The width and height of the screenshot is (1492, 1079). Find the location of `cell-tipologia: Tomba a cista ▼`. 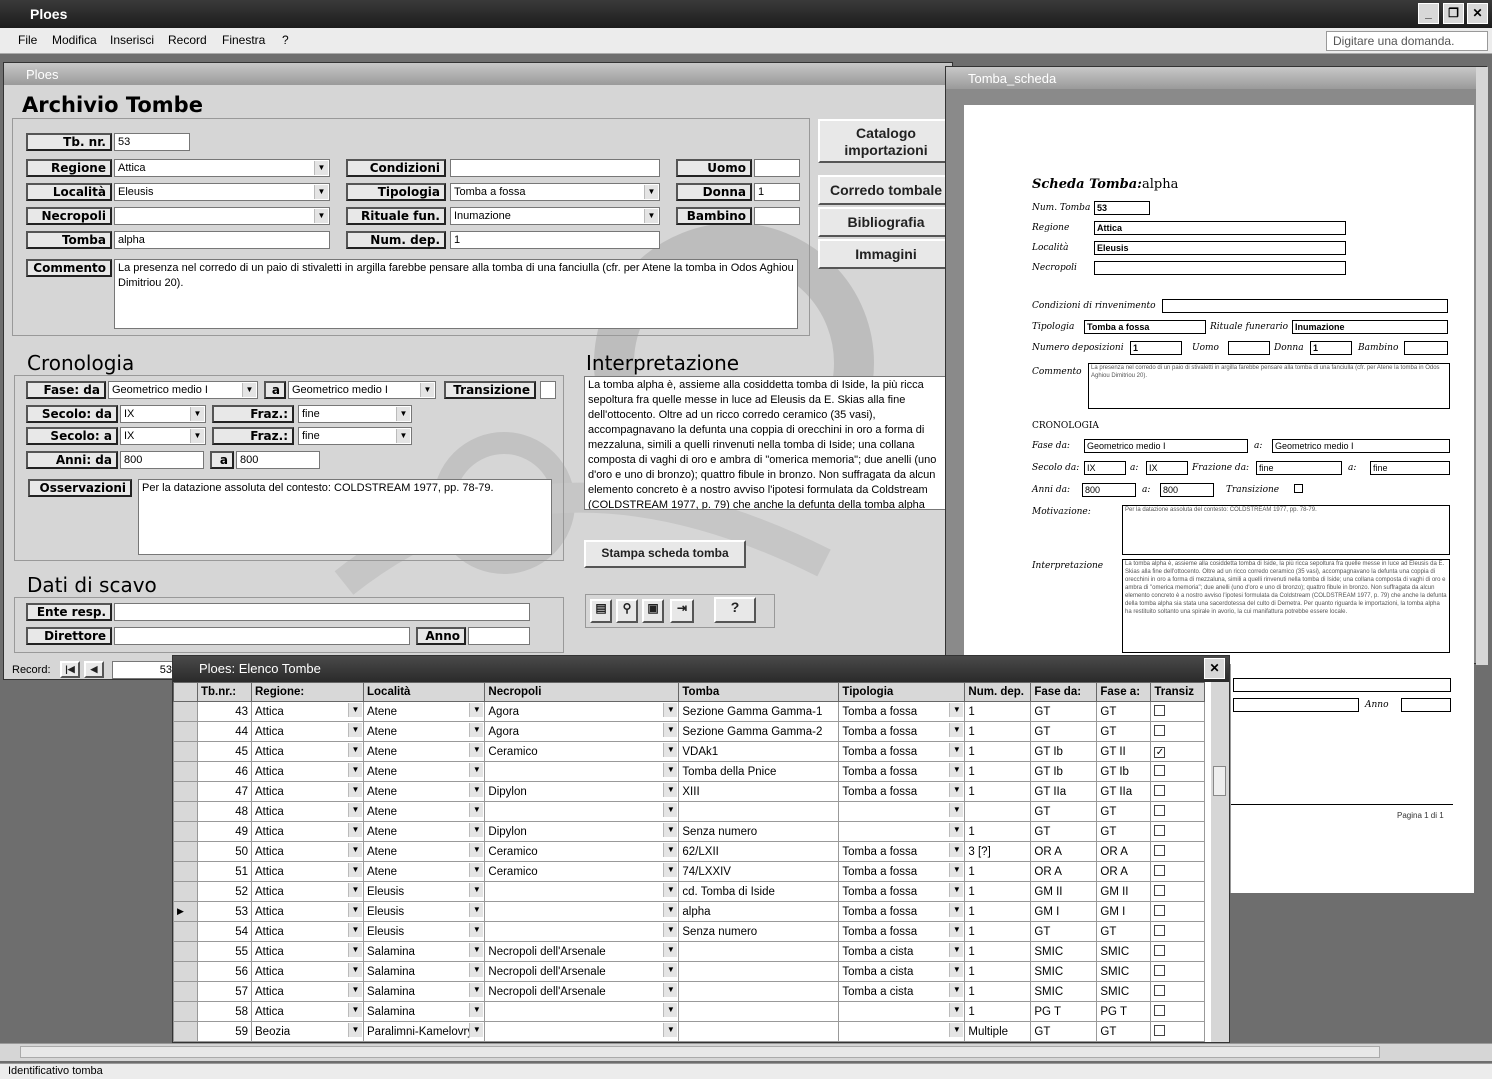

cell-tipologia: Tomba a cista ▼ is located at coordinates (902, 991).